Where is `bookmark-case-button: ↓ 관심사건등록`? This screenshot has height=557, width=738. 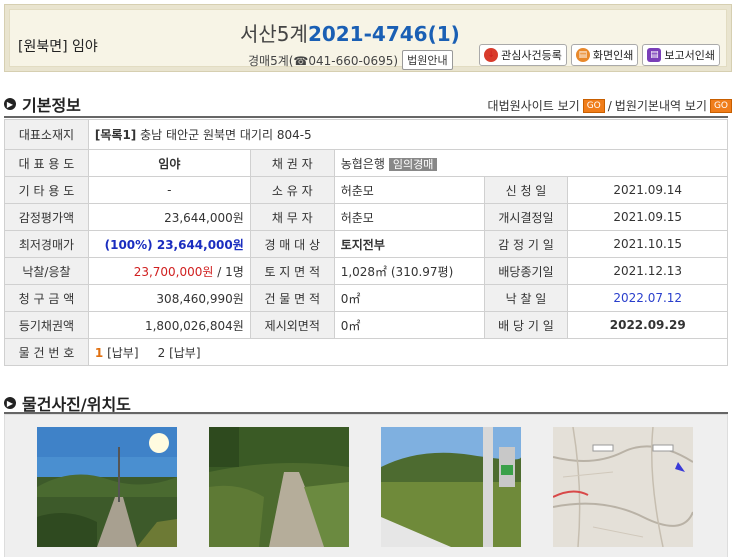
bookmark-case-button: ↓ 관심사건등록 is located at coordinates (523, 55).